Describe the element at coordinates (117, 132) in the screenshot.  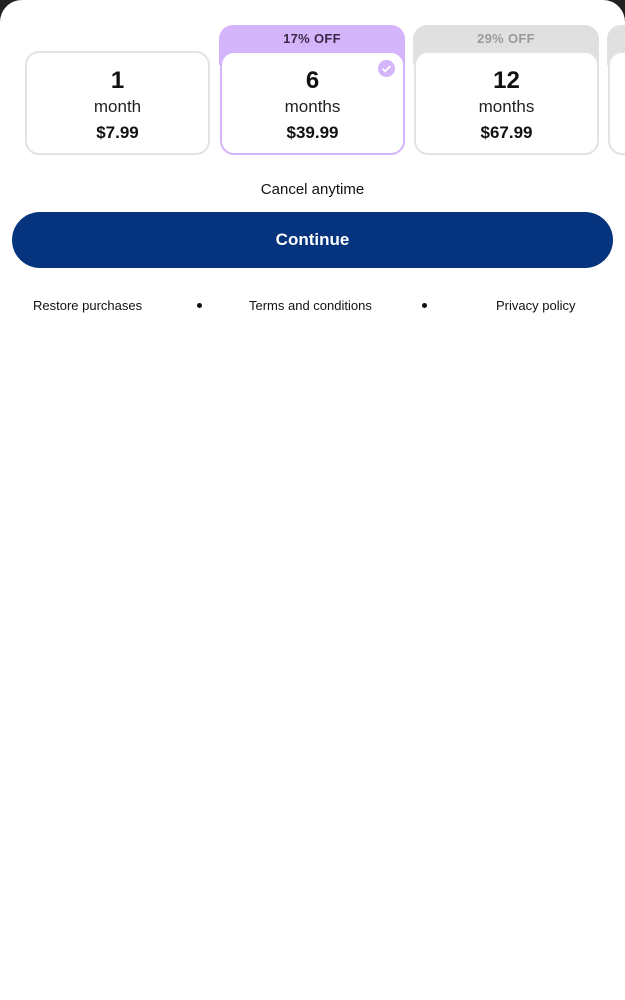
I see `plan-price: $7.99` at that location.